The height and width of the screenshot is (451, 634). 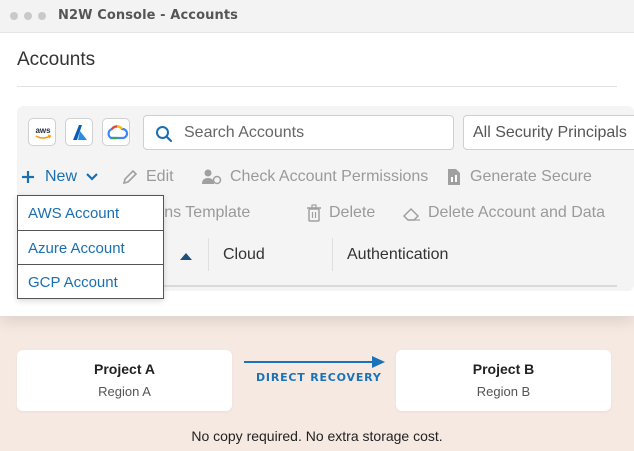 I want to click on permissions-template-label: Permissions Template, so click(x=205, y=212).